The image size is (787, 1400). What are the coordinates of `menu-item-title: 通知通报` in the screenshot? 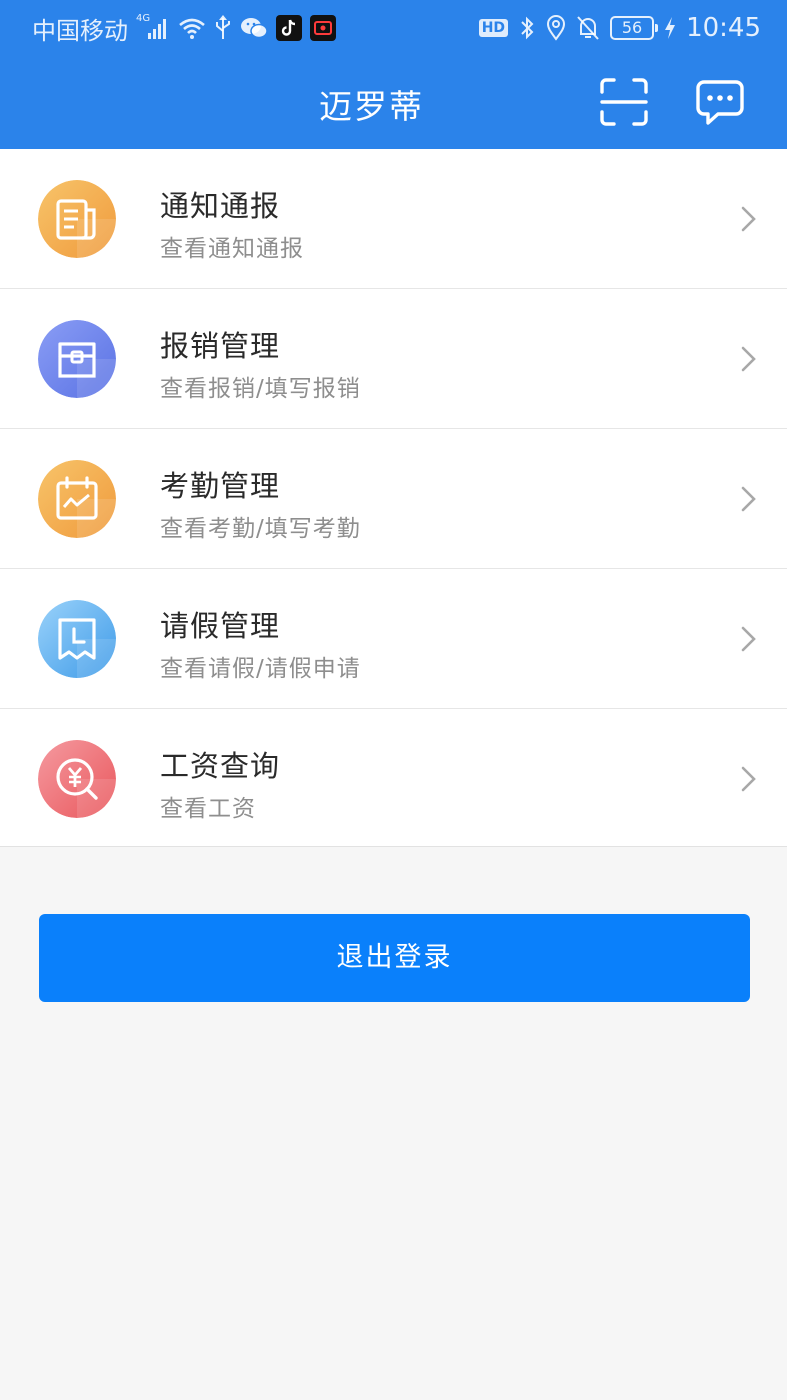 It's located at (220, 206).